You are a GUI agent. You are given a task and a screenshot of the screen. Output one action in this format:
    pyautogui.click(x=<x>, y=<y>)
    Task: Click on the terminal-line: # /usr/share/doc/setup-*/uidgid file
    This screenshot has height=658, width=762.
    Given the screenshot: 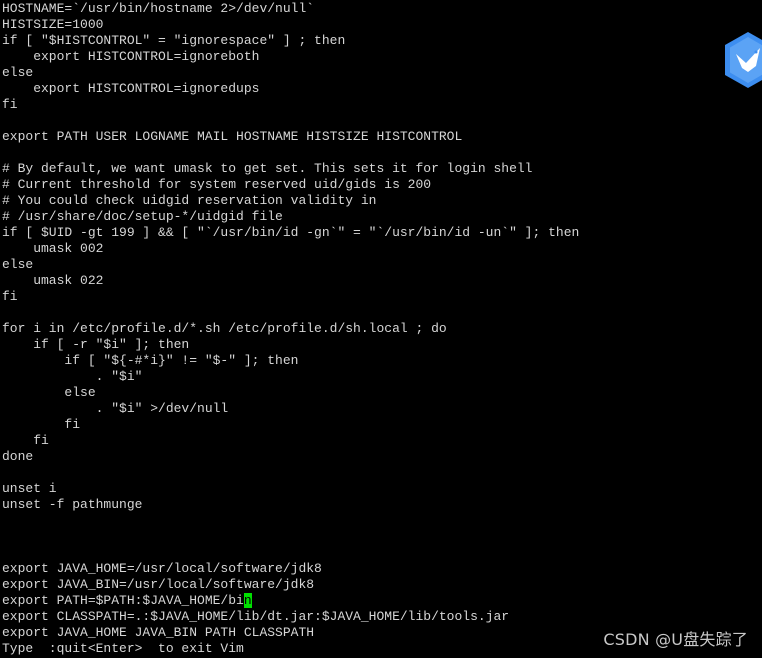 What is the action you would take?
    pyautogui.click(x=142, y=216)
    